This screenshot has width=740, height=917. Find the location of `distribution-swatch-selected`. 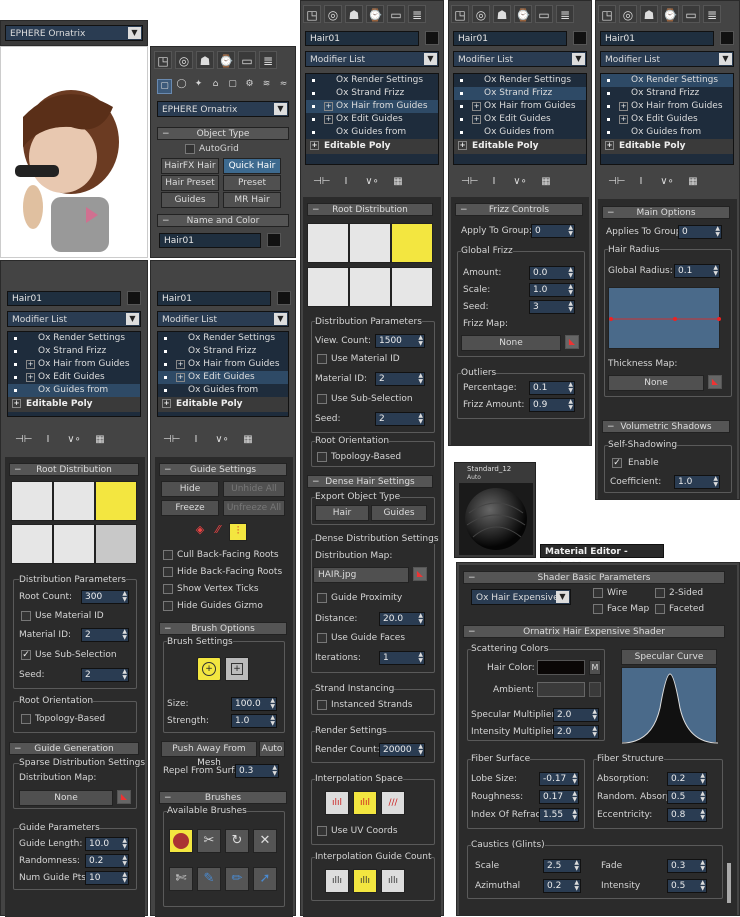

distribution-swatch-selected is located at coordinates (116, 501).